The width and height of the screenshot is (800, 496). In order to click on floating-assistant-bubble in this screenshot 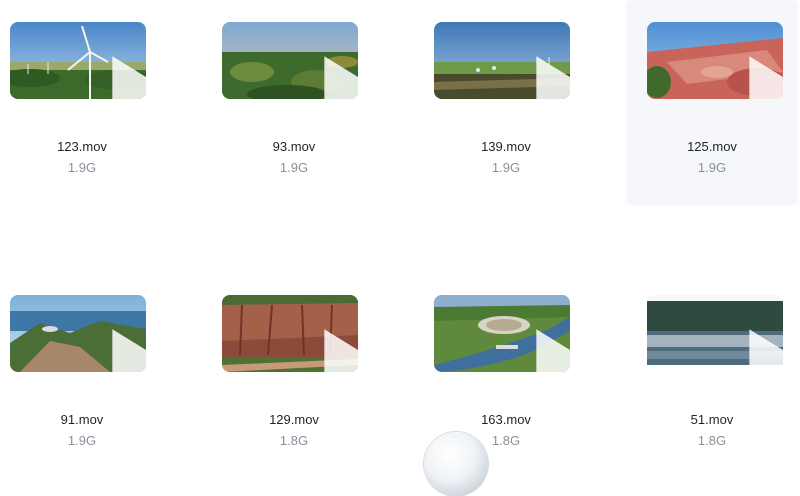, I will do `click(456, 464)`.